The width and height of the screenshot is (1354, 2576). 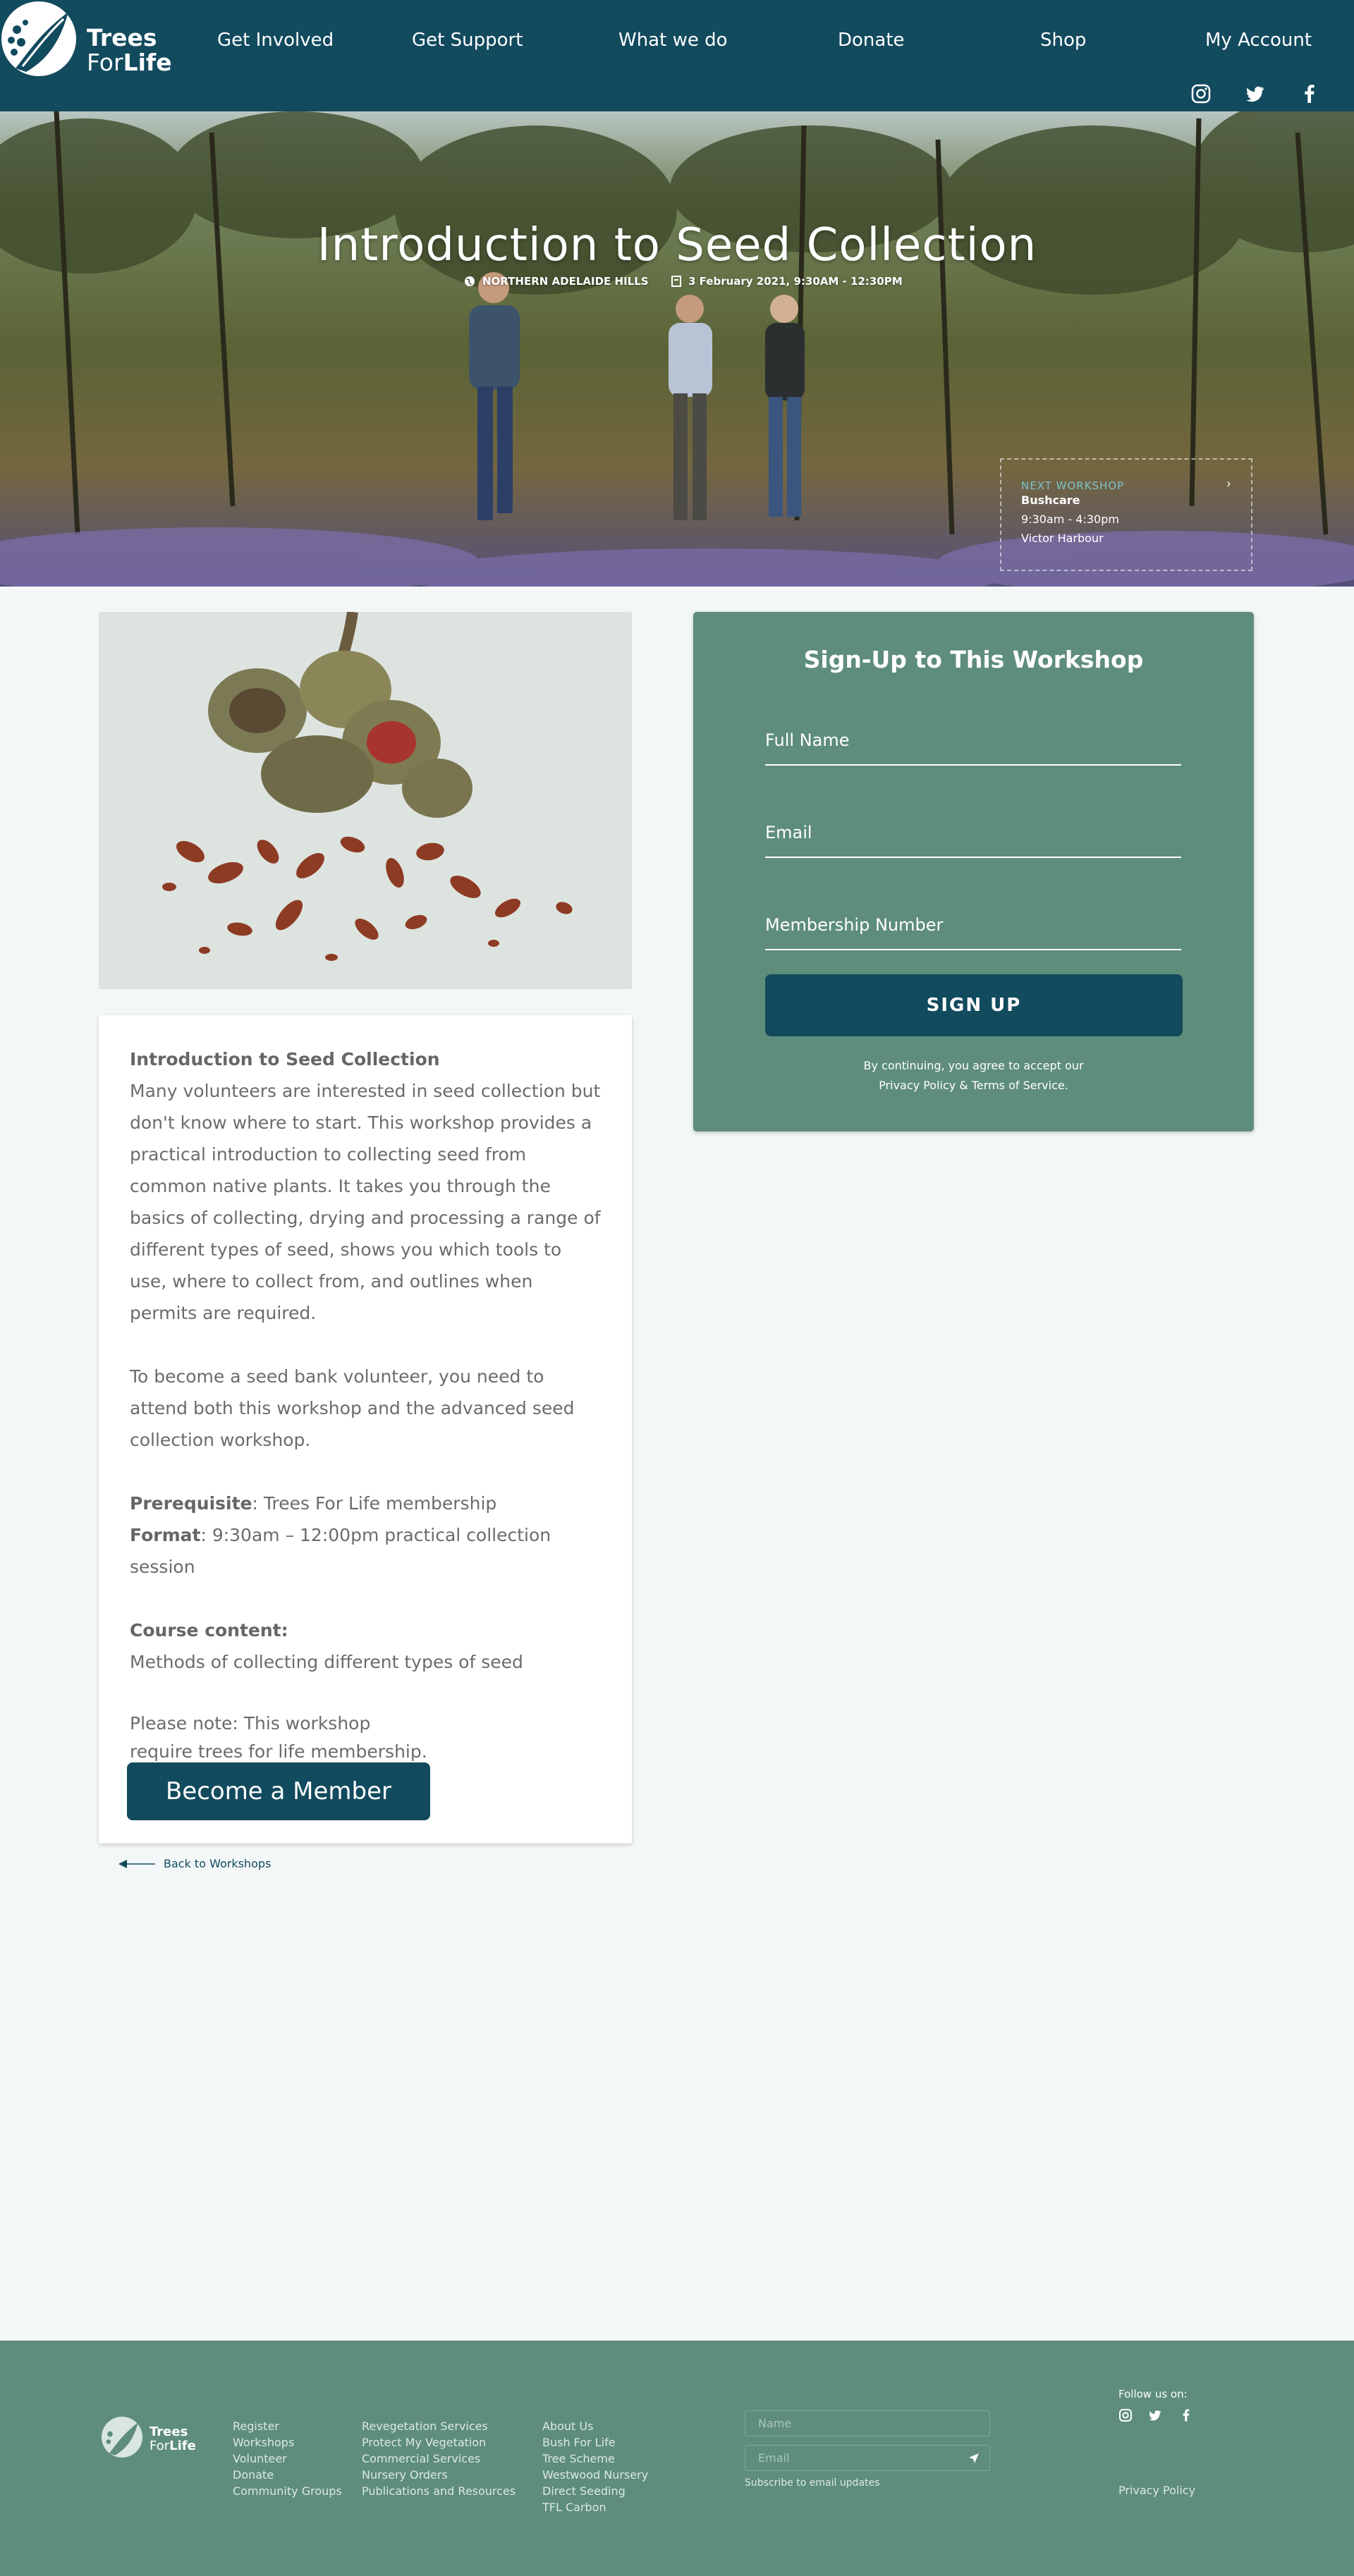 I want to click on footer-link-community-groups: Community Groups, so click(x=287, y=2491).